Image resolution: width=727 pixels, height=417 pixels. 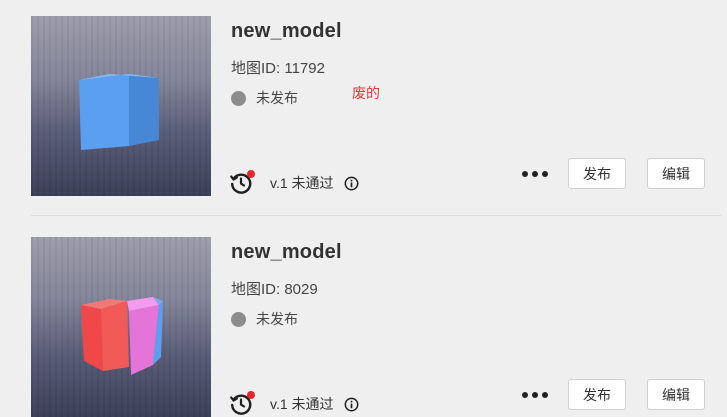 I want to click on note-text: 废的, so click(x=366, y=93).